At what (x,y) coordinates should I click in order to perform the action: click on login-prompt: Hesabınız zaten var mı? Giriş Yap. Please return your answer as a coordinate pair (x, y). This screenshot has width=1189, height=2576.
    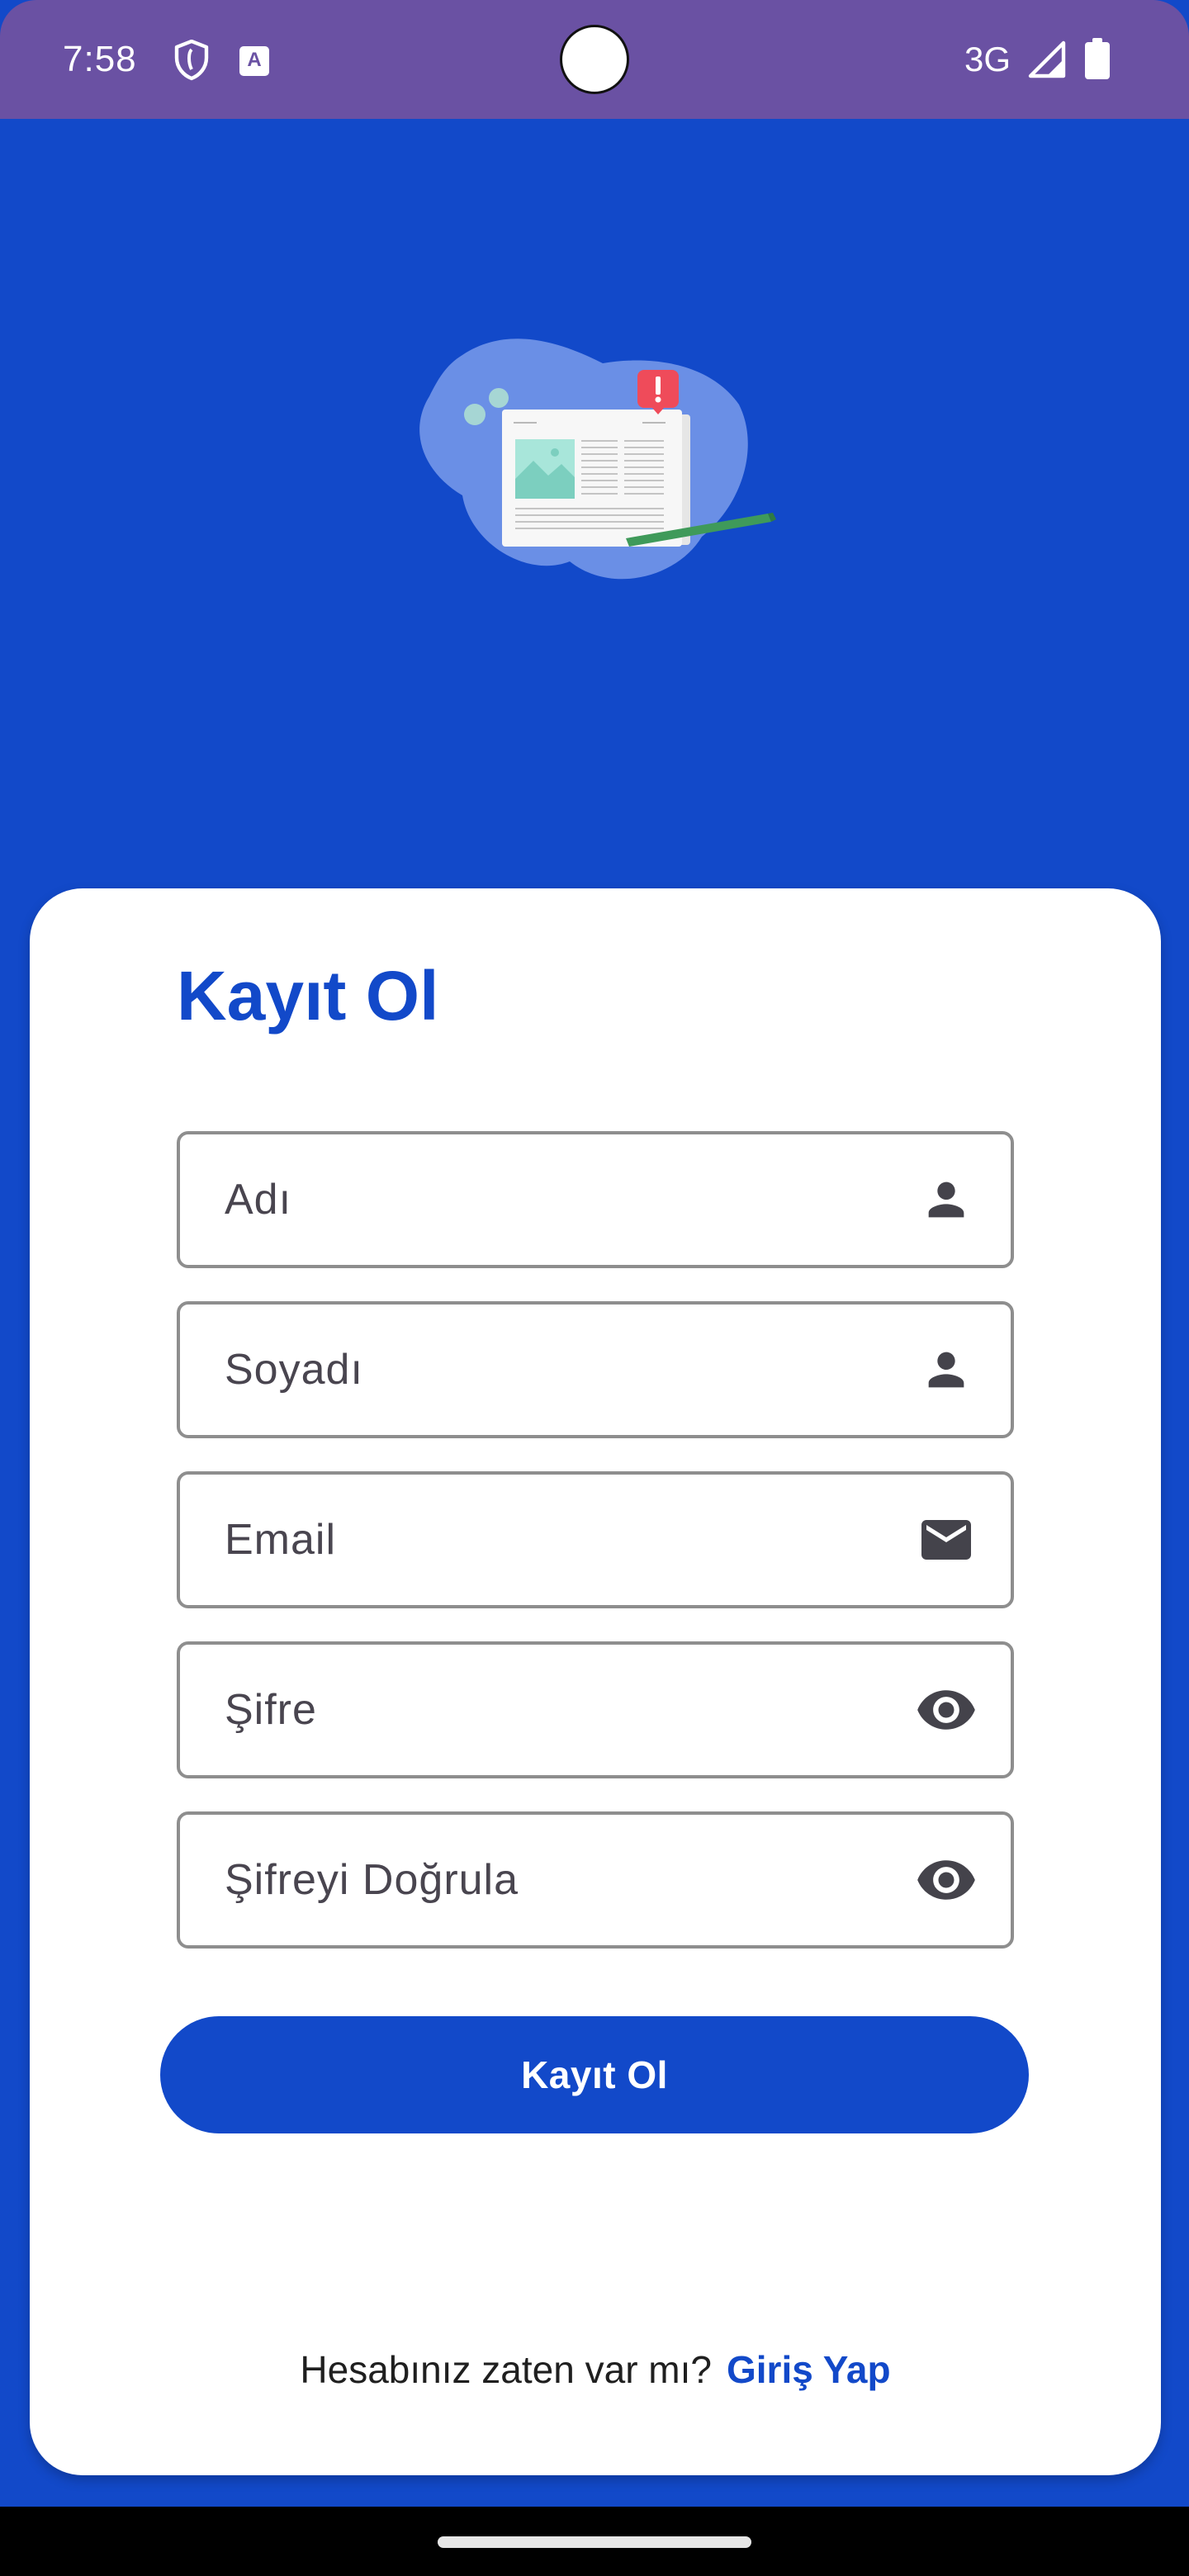
    Looking at the image, I should click on (595, 2369).